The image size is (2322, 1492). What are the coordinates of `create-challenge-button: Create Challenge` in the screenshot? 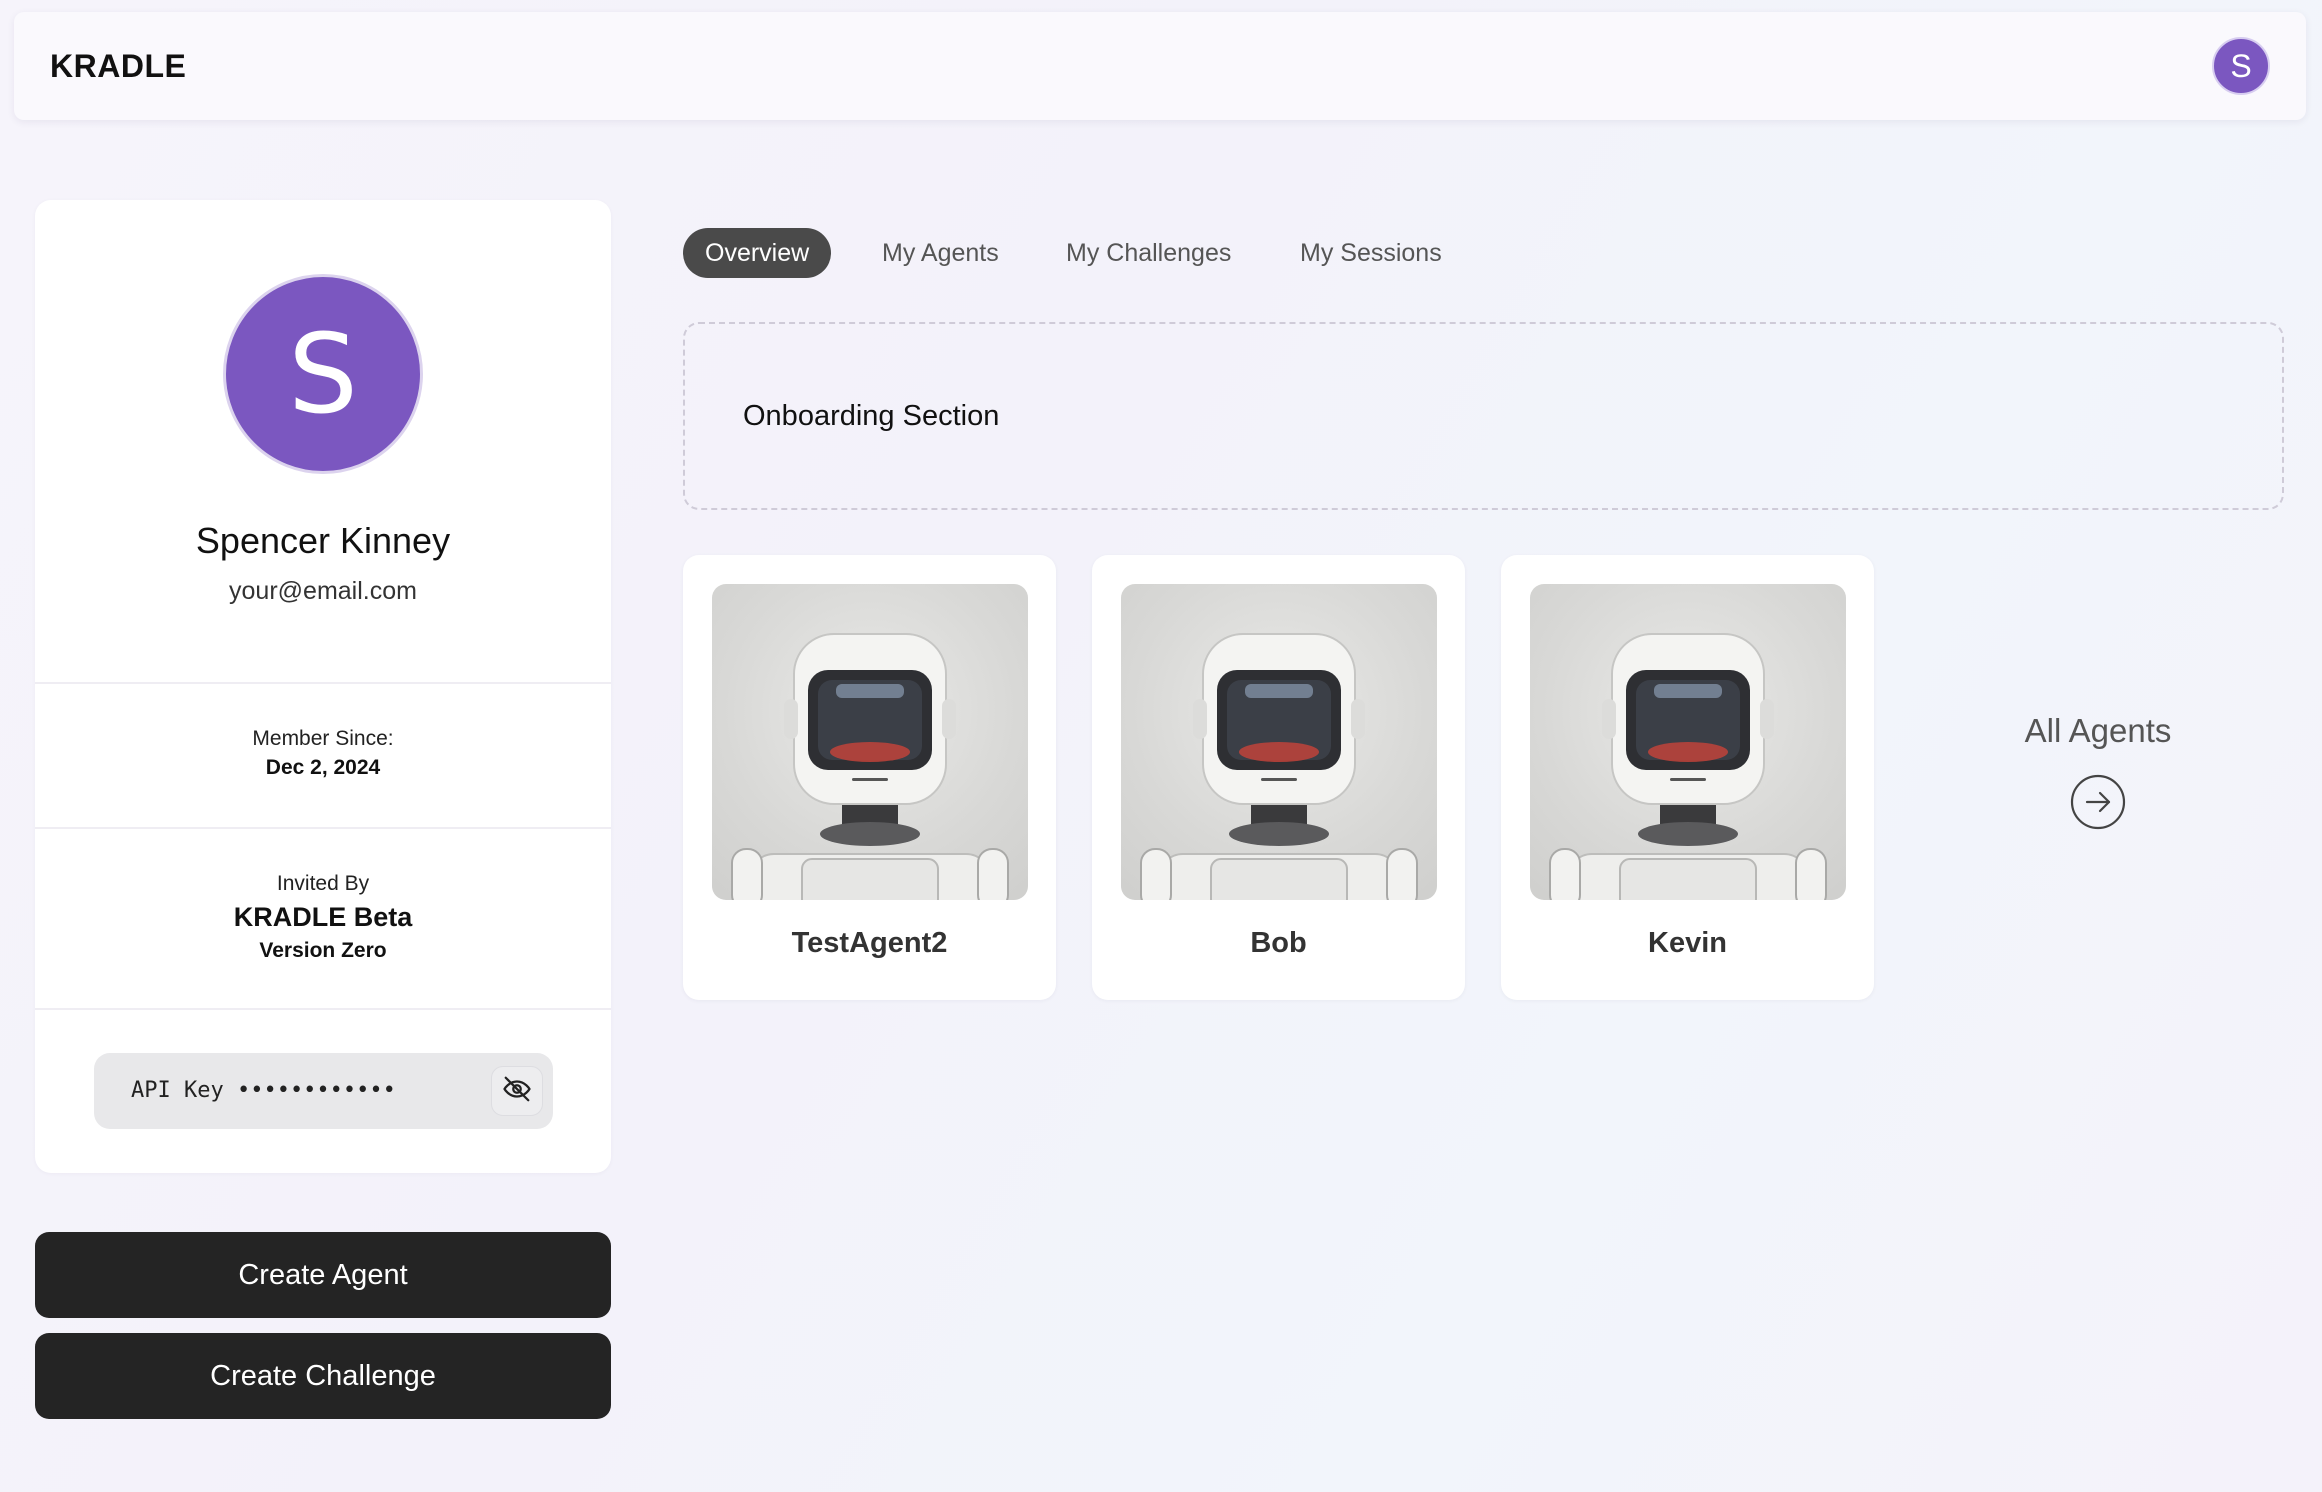 It's located at (323, 1376).